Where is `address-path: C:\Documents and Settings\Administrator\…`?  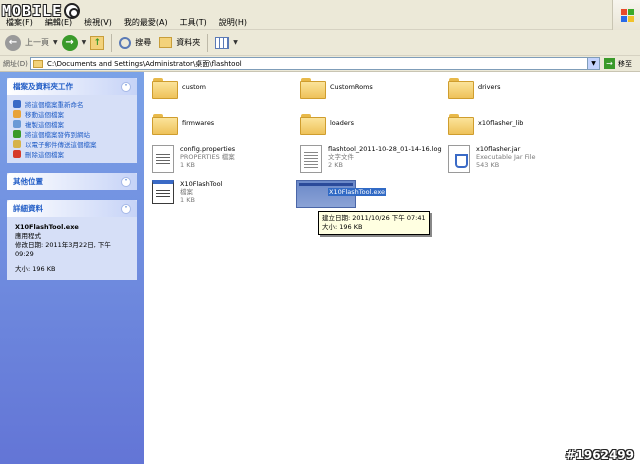 address-path: C:\Documents and Settings\Administrator\… is located at coordinates (144, 64).